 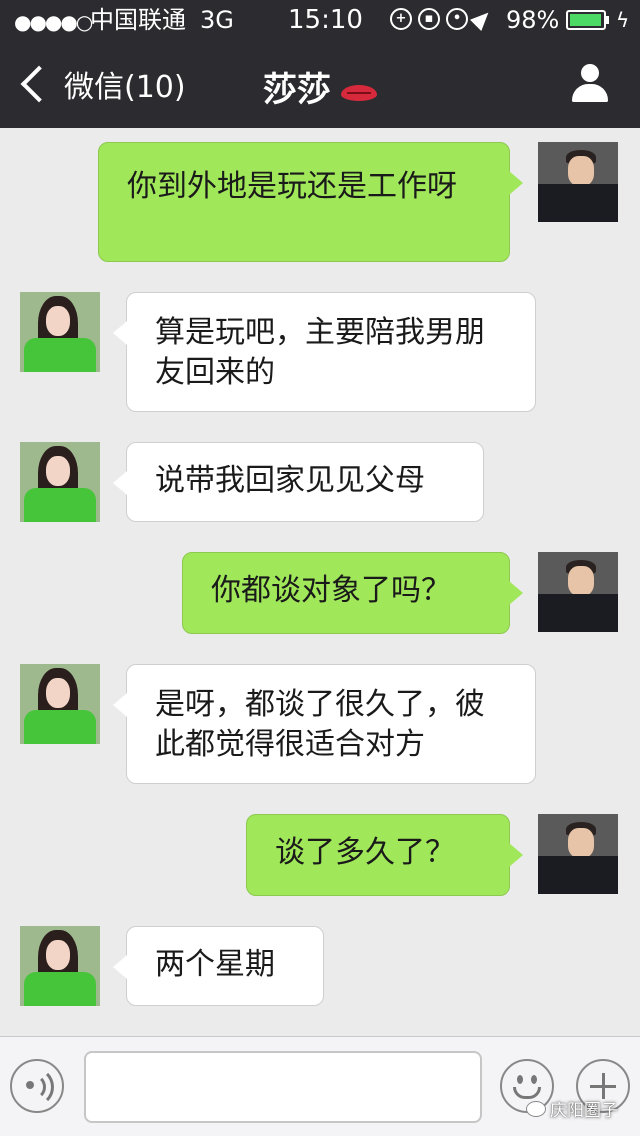 What do you see at coordinates (325, 20) in the screenshot?
I see `status-time: 15:10` at bounding box center [325, 20].